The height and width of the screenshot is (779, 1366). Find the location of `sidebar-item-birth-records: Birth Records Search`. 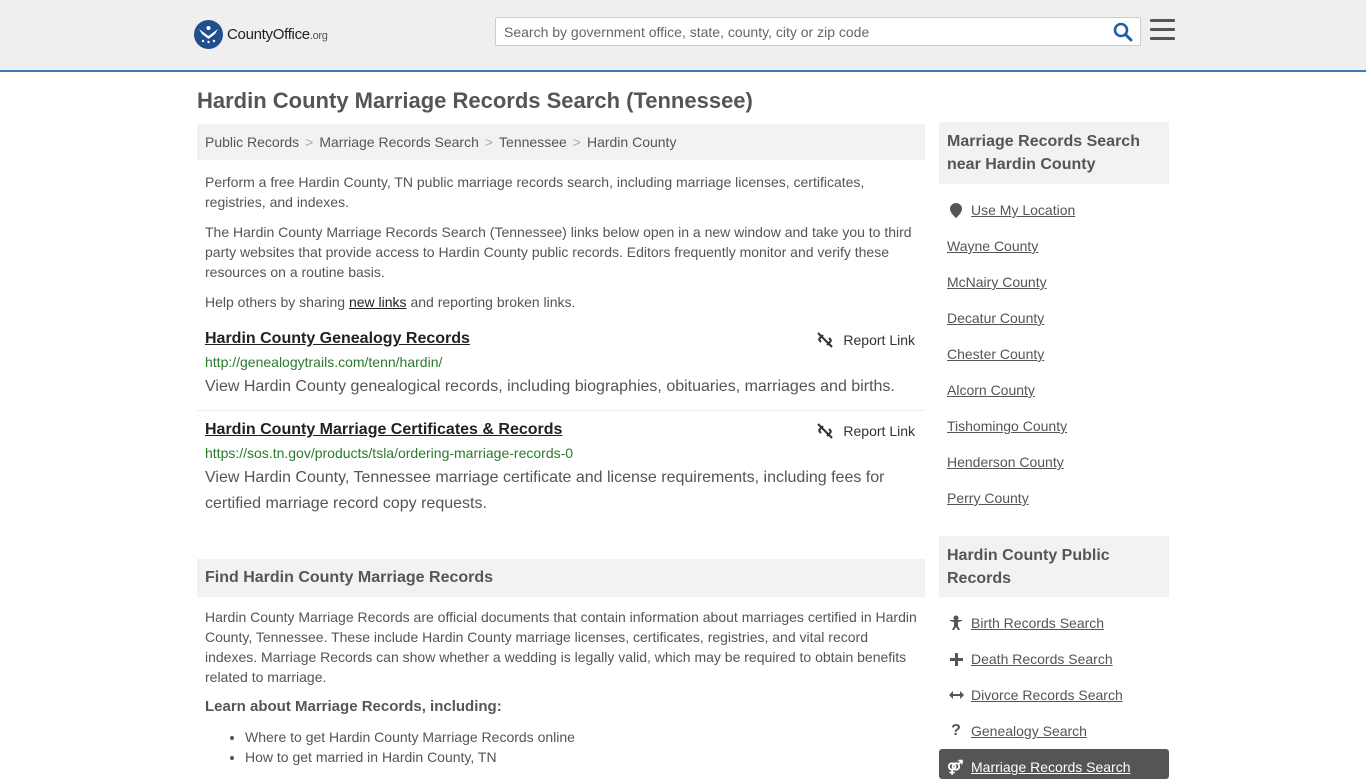

sidebar-item-birth-records: Birth Records Search is located at coordinates (1057, 623).